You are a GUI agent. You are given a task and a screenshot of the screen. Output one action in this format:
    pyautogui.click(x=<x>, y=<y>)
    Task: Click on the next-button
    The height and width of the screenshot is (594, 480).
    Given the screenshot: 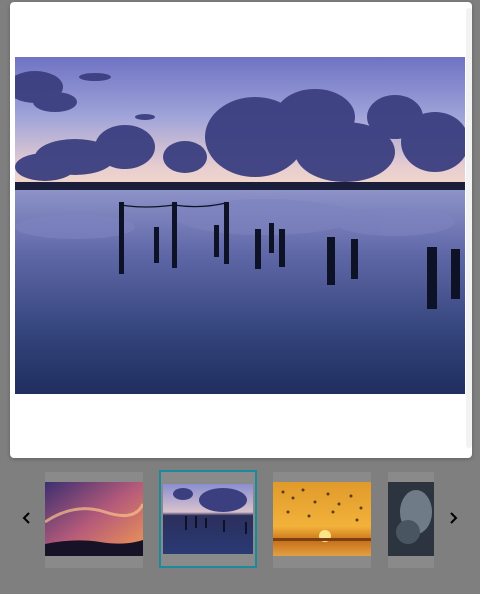 What is the action you would take?
    pyautogui.click(x=453, y=518)
    